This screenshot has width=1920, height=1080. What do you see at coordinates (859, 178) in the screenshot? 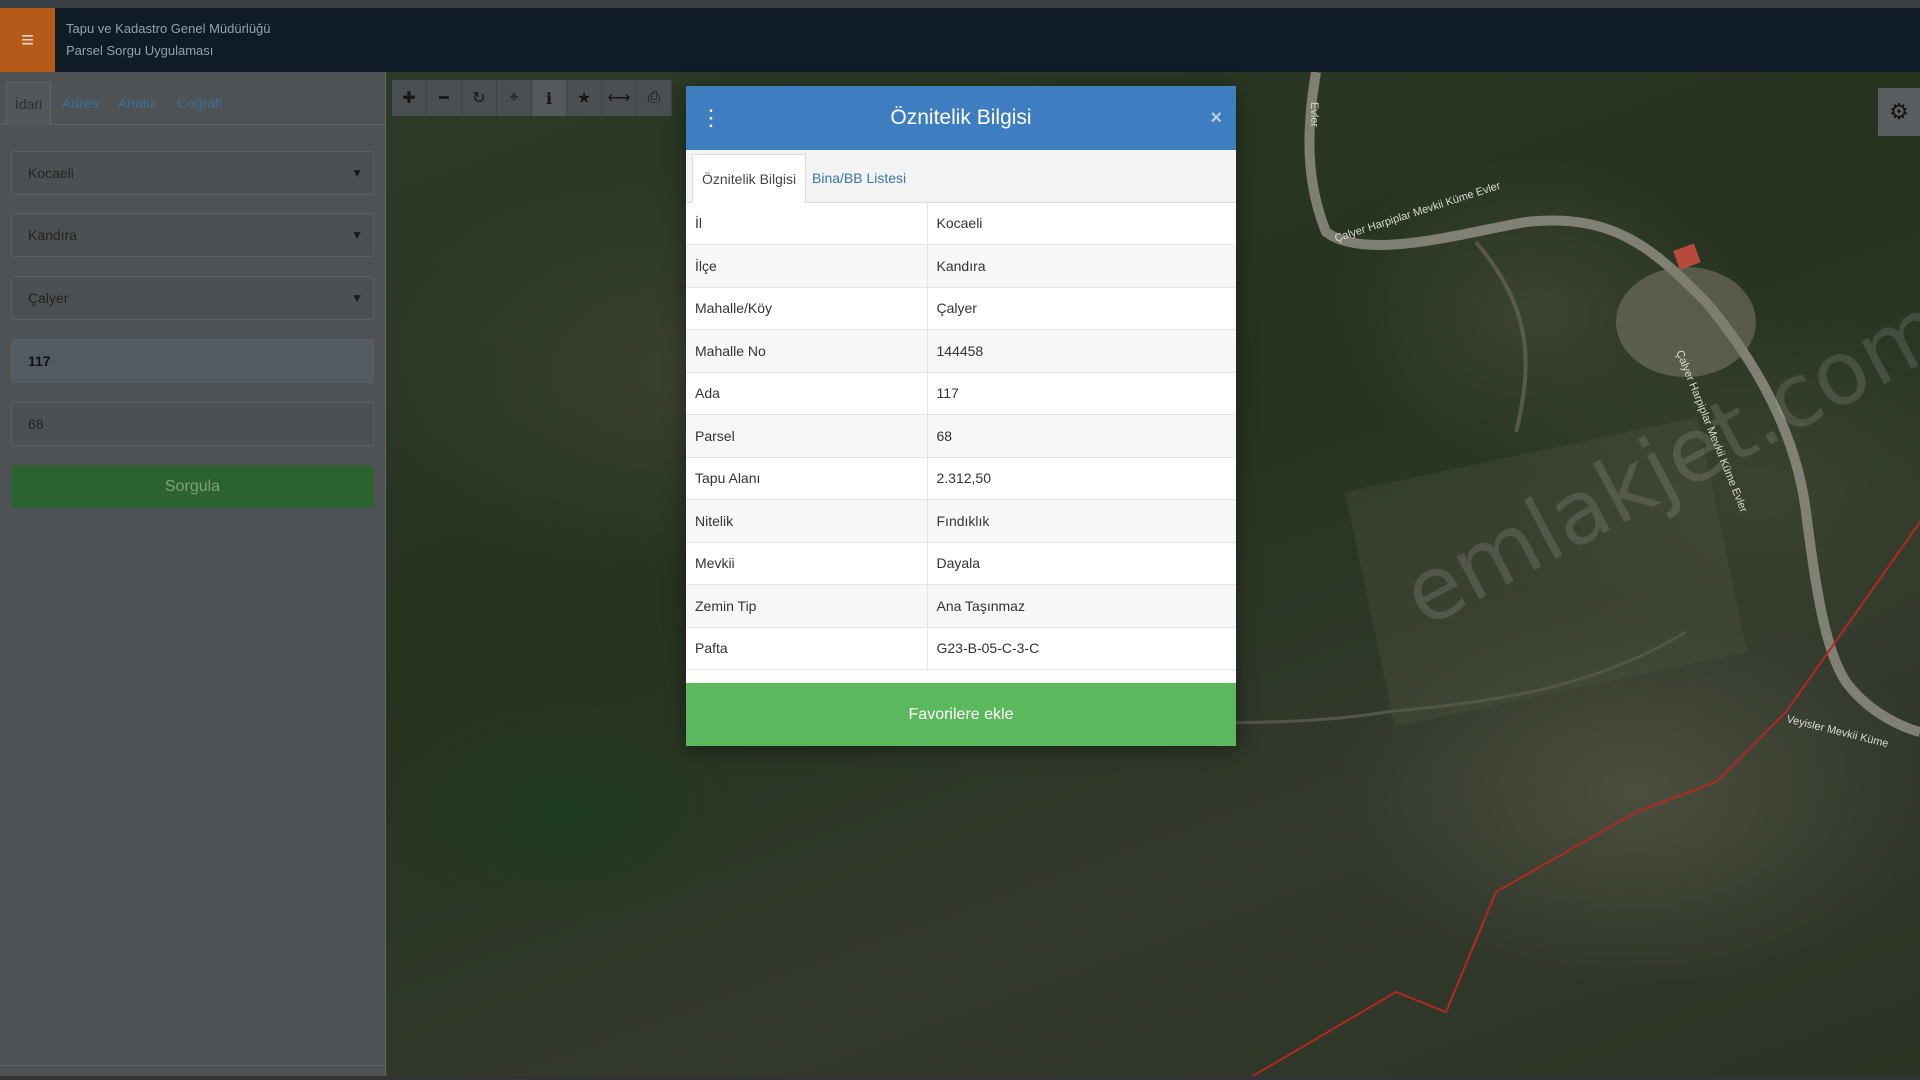
I see `tab-building-list: Bina/BB Listesi` at bounding box center [859, 178].